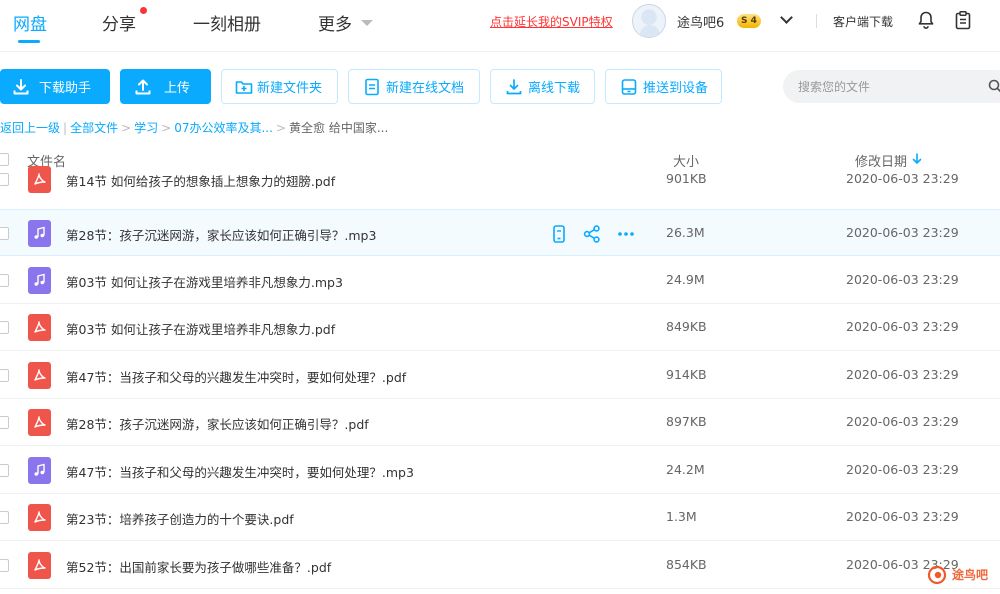 This screenshot has width=1000, height=594. Describe the element at coordinates (30, 128) in the screenshot. I see `breadcrumb-back: 返回上一级` at that location.